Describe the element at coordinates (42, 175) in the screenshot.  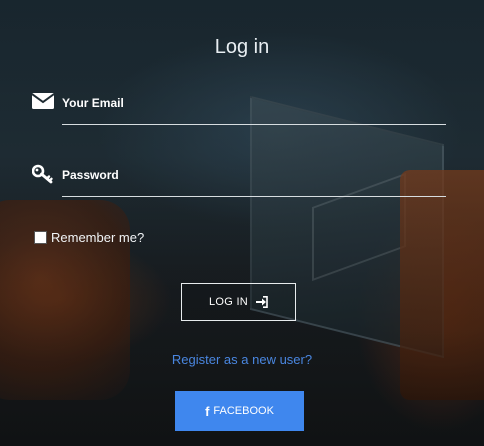
I see `key-icon` at that location.